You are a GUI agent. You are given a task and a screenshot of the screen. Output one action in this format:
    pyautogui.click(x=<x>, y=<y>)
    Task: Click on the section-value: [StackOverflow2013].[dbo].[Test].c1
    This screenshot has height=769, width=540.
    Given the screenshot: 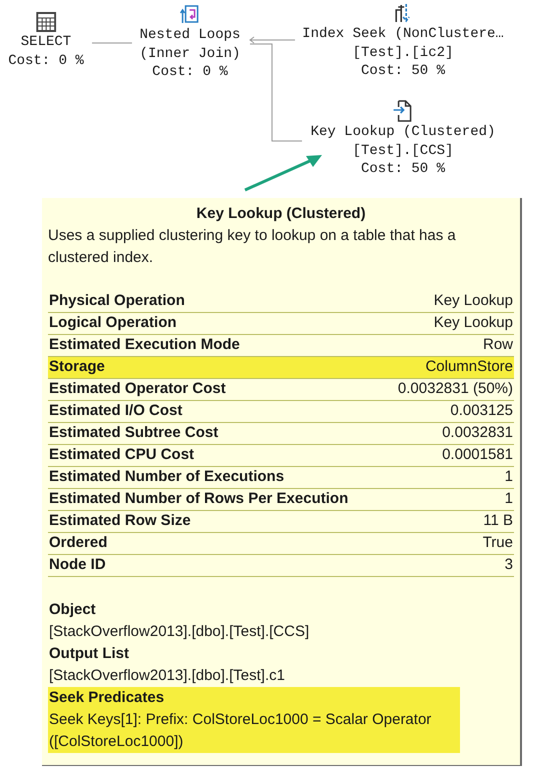 What is the action you would take?
    pyautogui.click(x=167, y=676)
    